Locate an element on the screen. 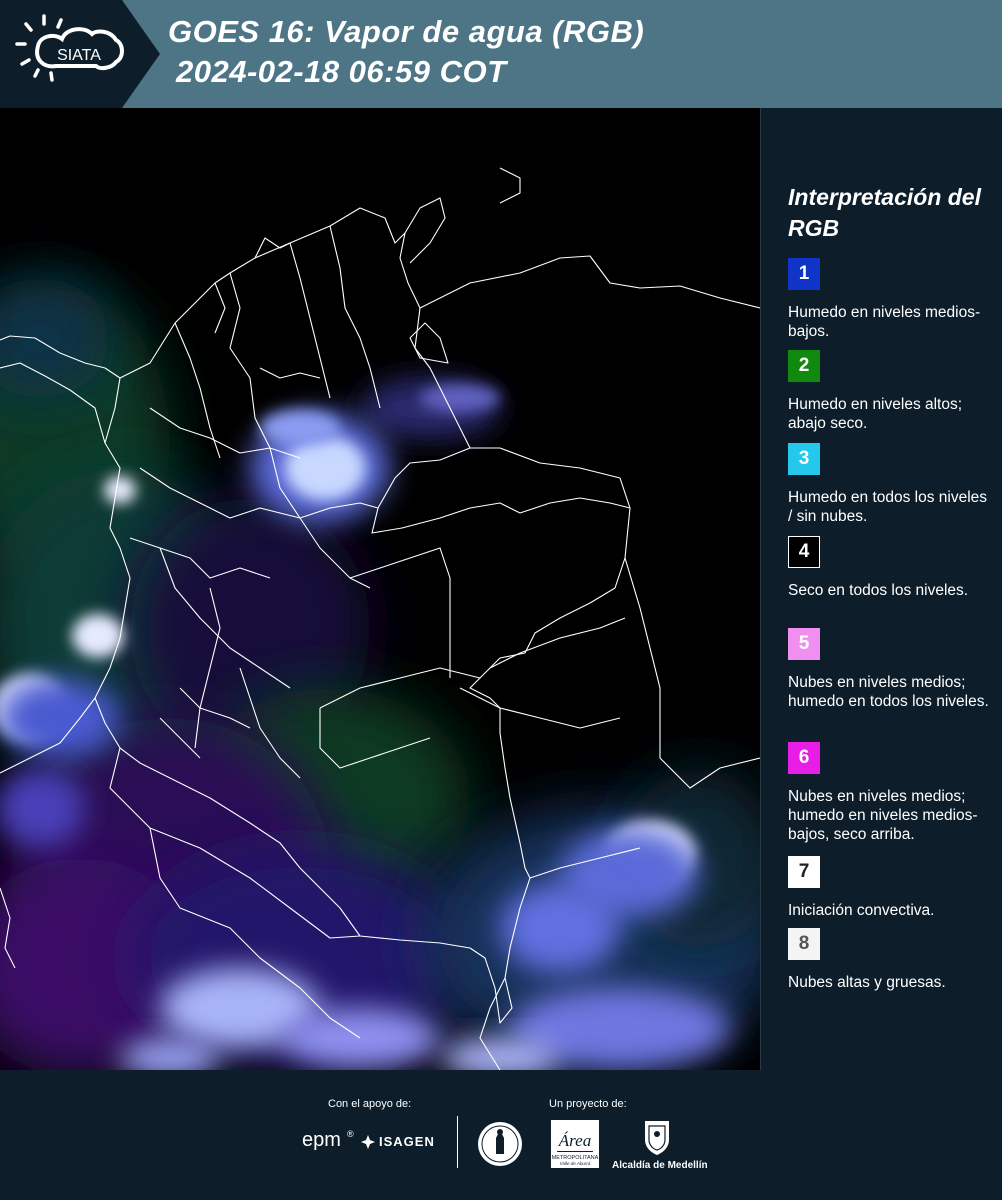 The height and width of the screenshot is (1200, 1002). legend-label: Nubes altas y gruesas. is located at coordinates (867, 982).